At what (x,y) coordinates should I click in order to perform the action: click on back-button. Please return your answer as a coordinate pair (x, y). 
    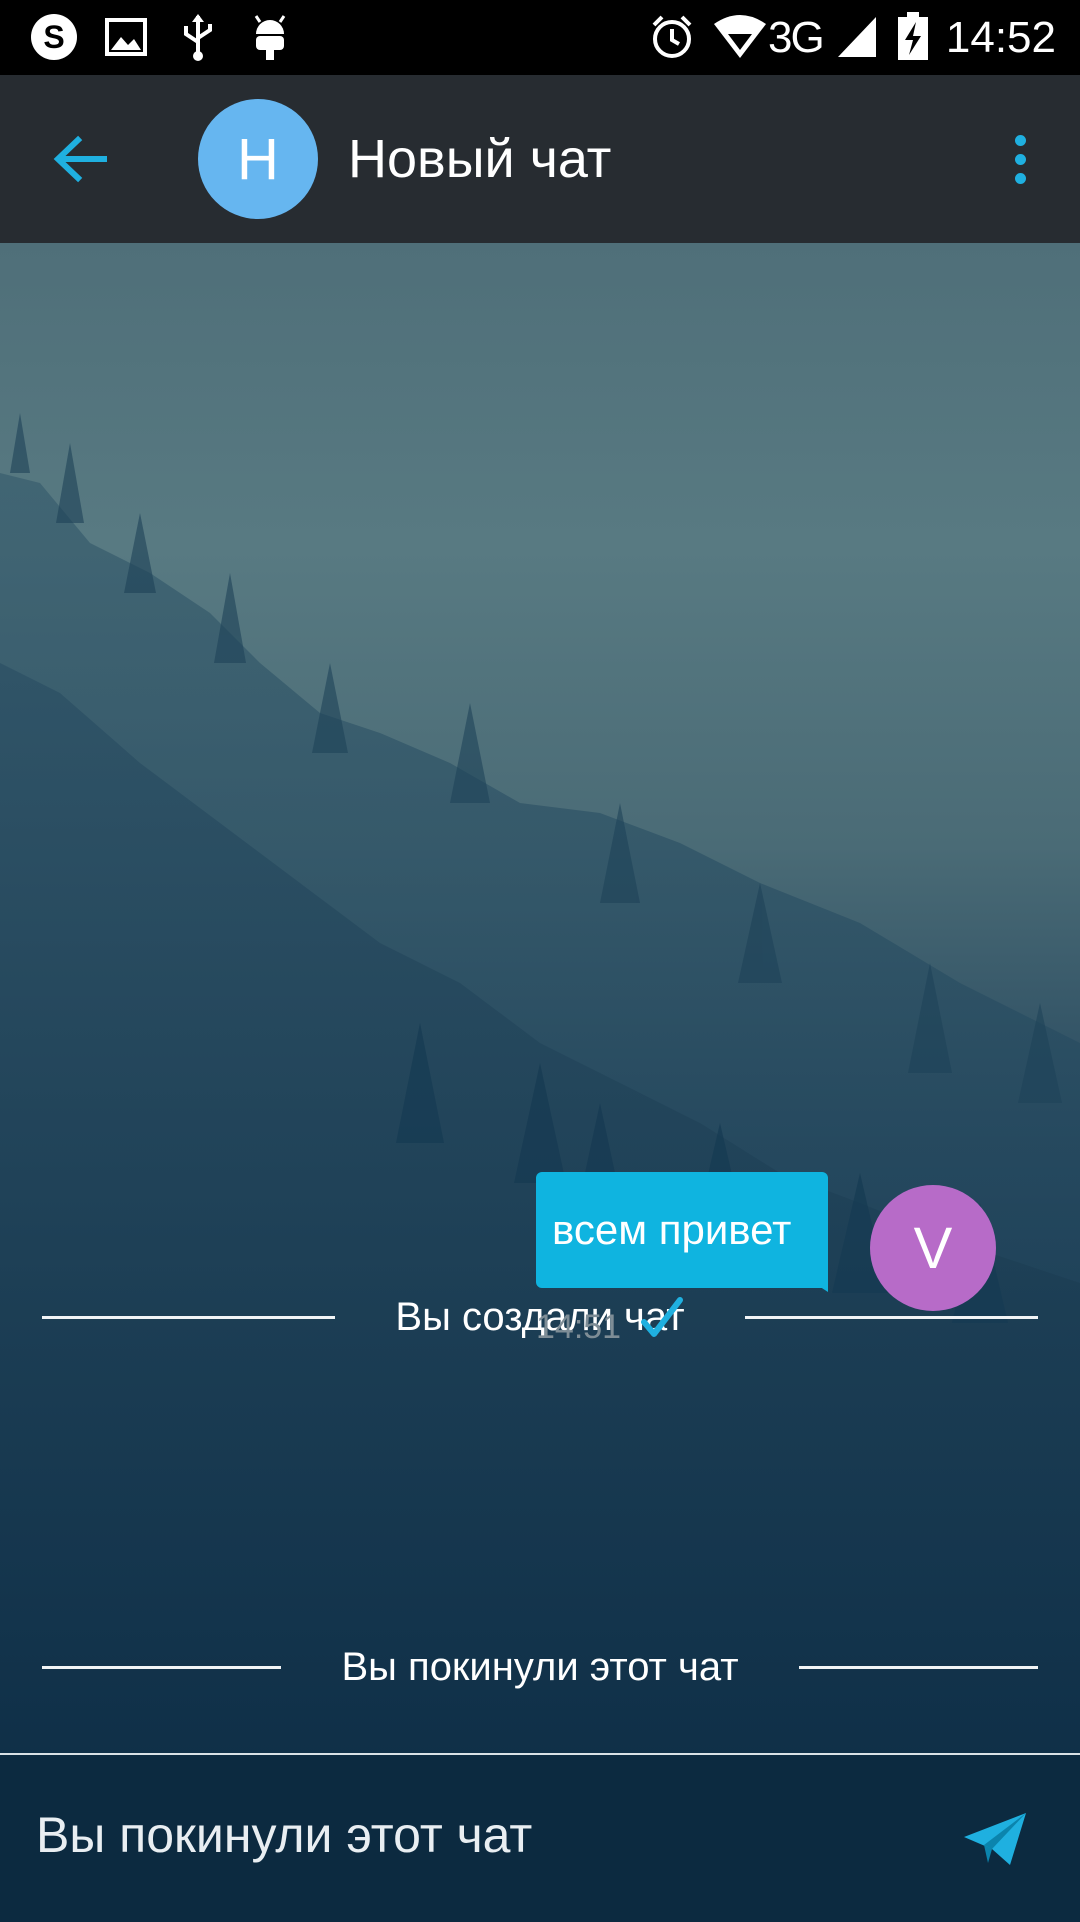
    Looking at the image, I should click on (80, 159).